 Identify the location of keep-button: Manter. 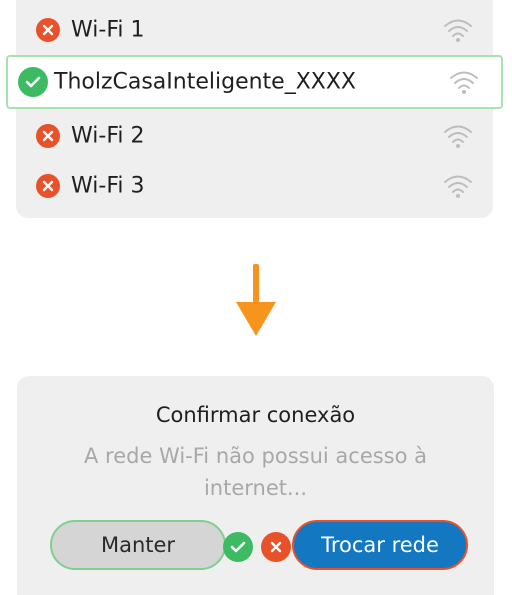
(138, 545).